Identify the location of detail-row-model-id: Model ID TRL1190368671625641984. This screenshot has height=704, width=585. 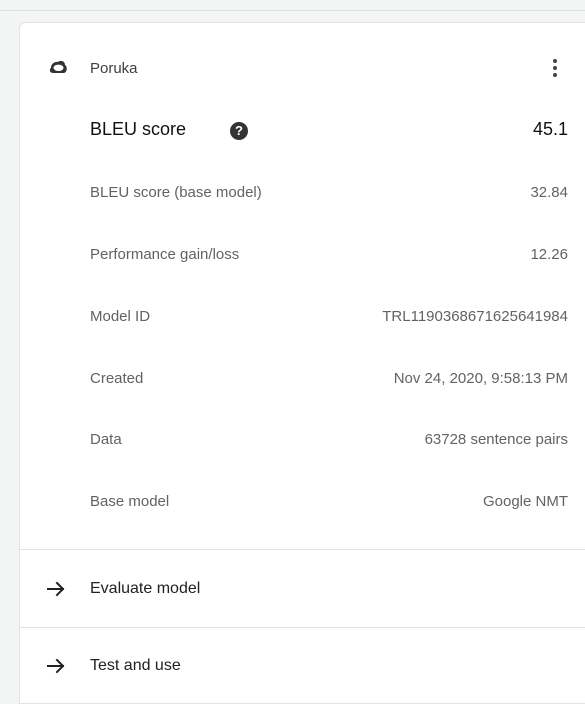
(302, 319).